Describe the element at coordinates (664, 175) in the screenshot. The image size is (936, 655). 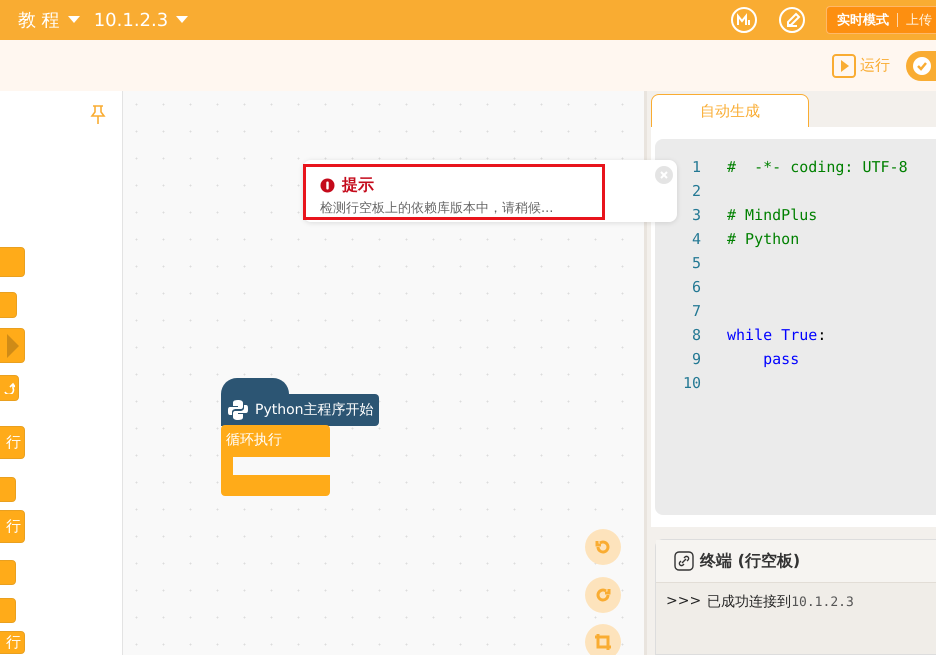
I see `close-icon` at that location.